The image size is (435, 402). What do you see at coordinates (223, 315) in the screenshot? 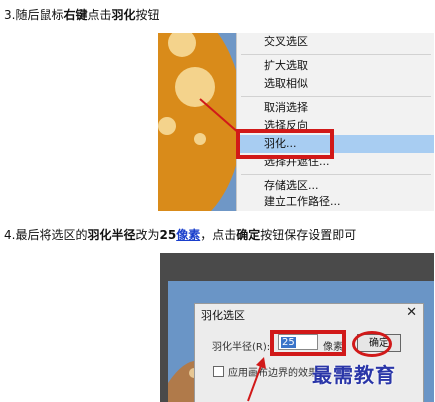
I see `dialog-title: 羽化选区` at bounding box center [223, 315].